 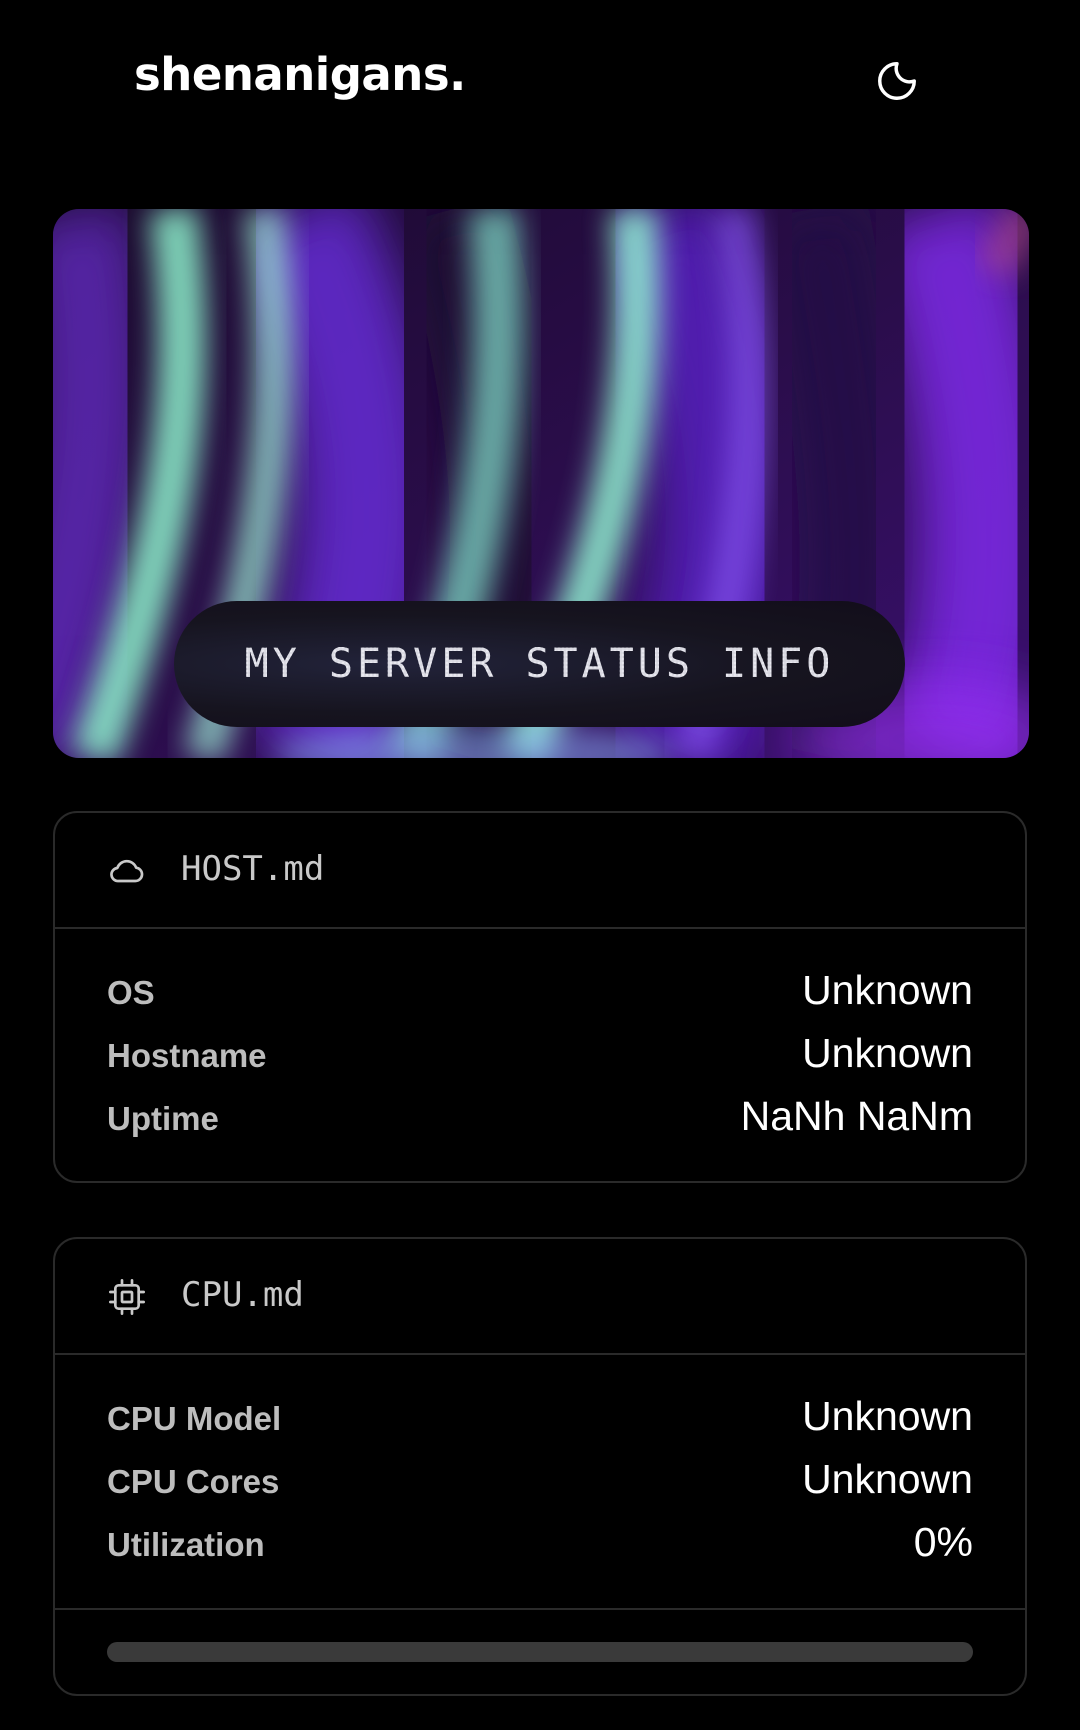 What do you see at coordinates (540, 1487) in the screenshot?
I see `cpu-row-cores: CPU Cores Unknown` at bounding box center [540, 1487].